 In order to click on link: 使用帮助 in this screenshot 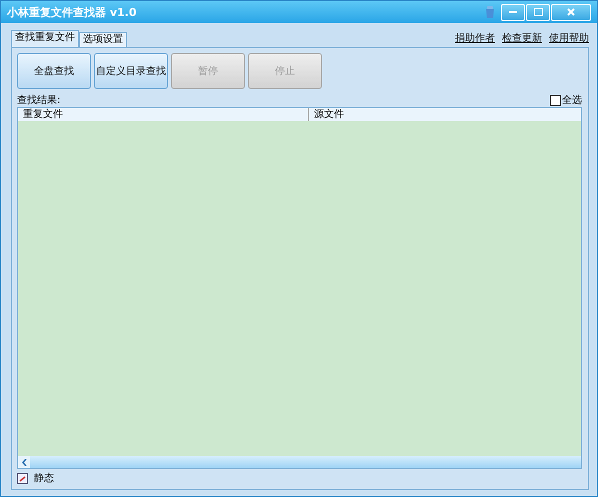, I will do `click(569, 38)`.